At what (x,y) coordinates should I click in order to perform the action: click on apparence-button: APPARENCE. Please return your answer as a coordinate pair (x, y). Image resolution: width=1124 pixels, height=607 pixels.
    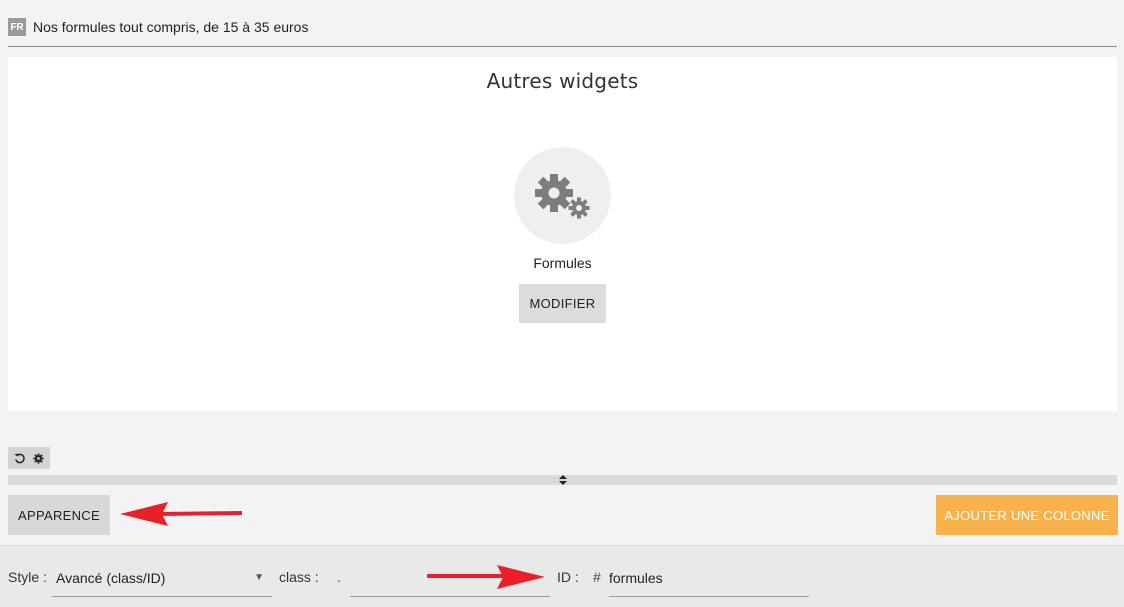
    Looking at the image, I should click on (59, 515).